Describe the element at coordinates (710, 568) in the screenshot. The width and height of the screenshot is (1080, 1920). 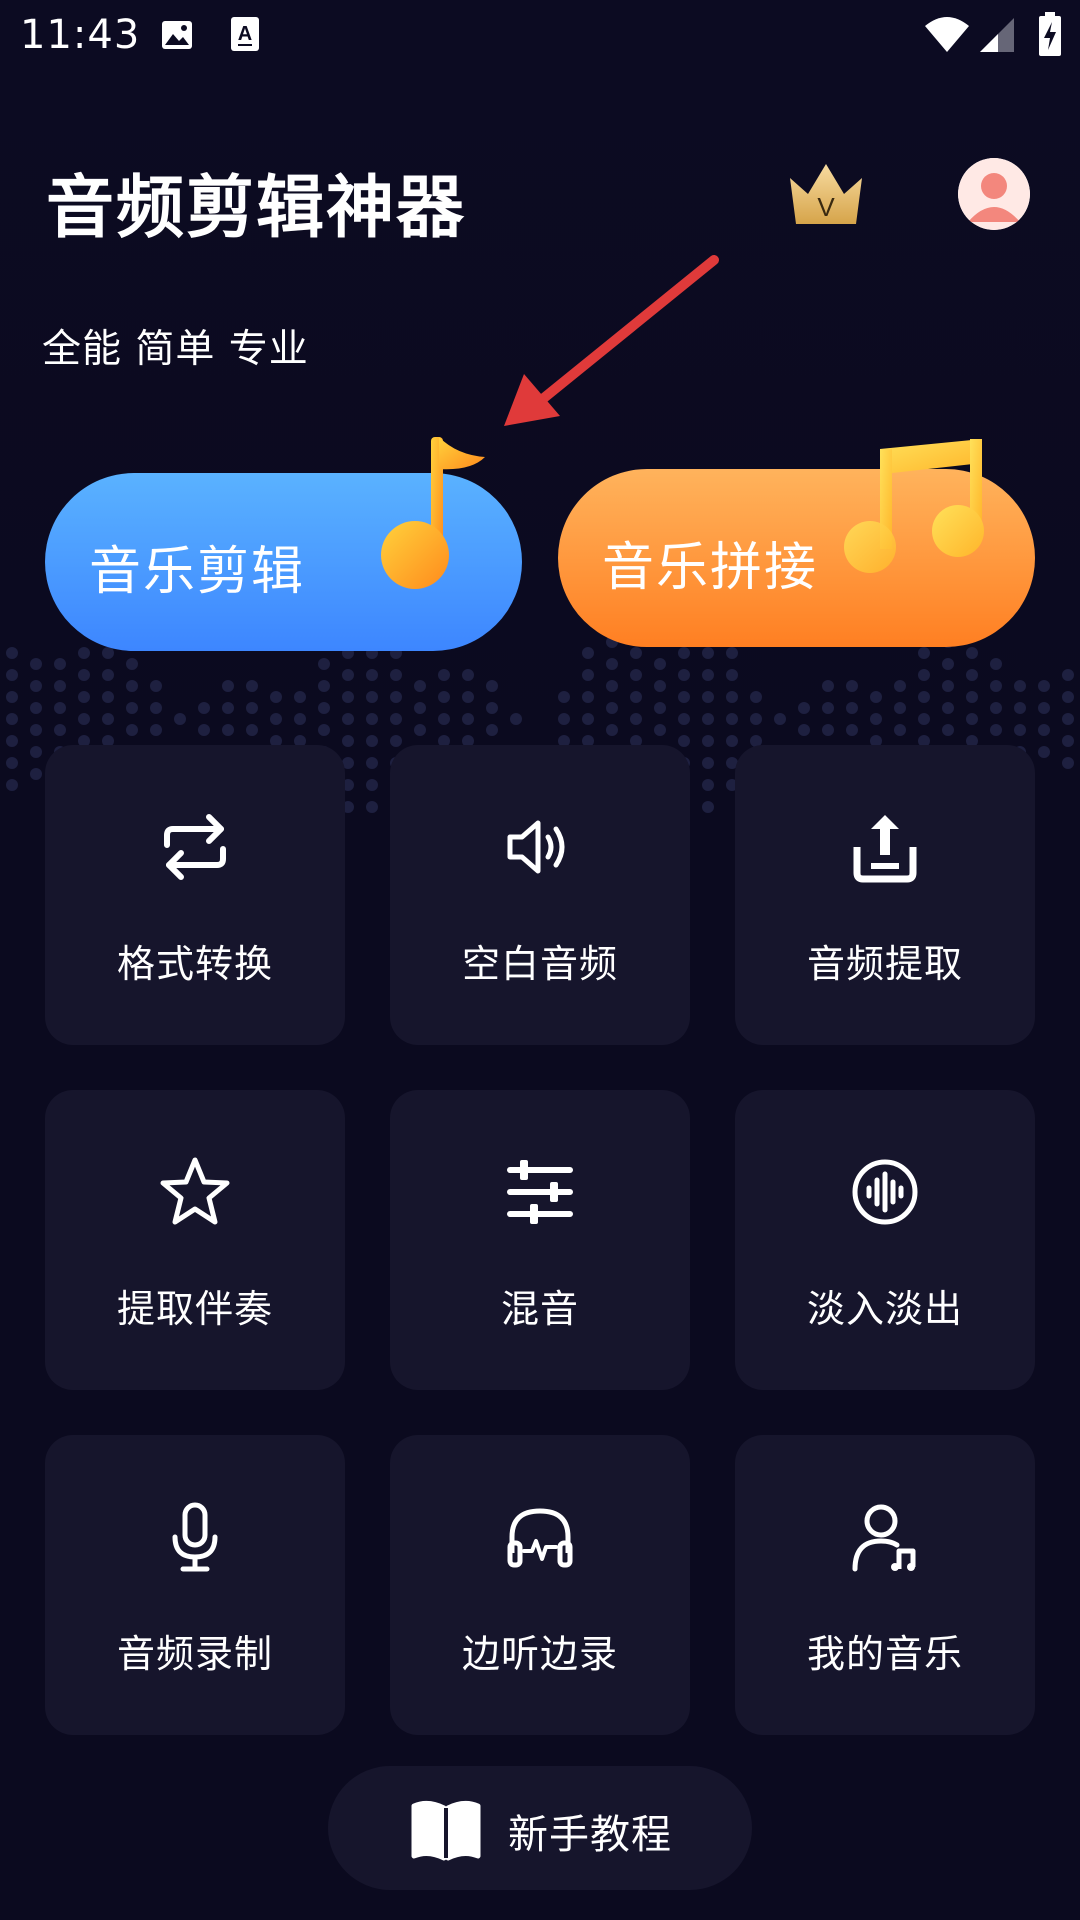
I see `music-join-label: 音乐拼接` at that location.